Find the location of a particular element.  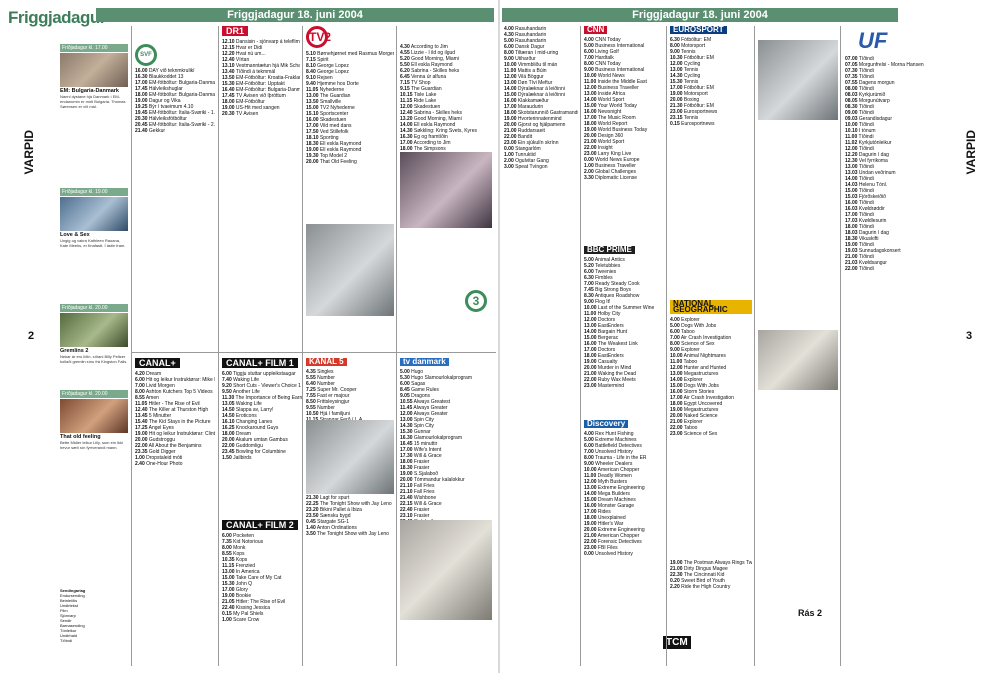

ras-logo: Rás 2 is located at coordinates (810, 613).